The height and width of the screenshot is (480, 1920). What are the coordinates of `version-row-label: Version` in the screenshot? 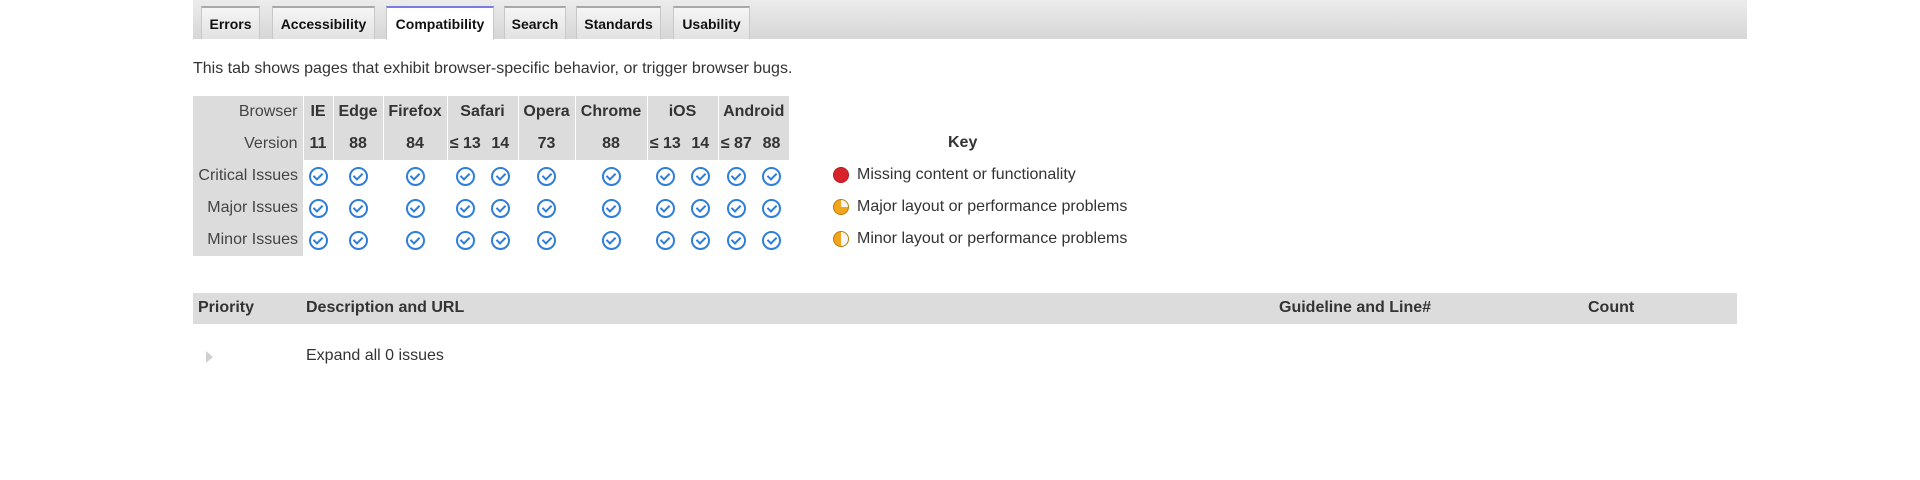 It's located at (248, 144).